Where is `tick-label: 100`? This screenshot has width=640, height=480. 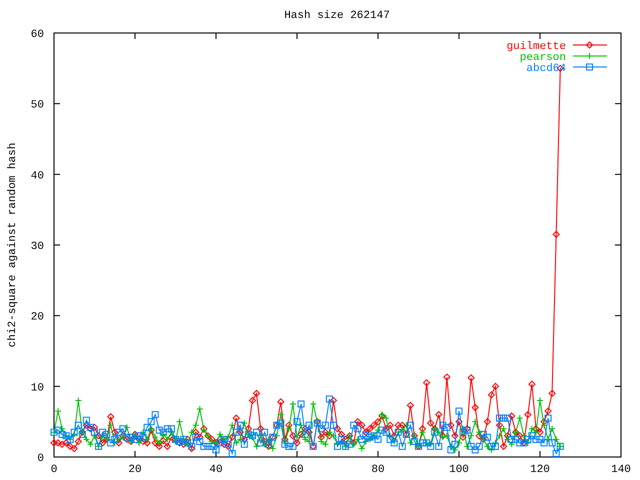 tick-label: 100 is located at coordinates (459, 470).